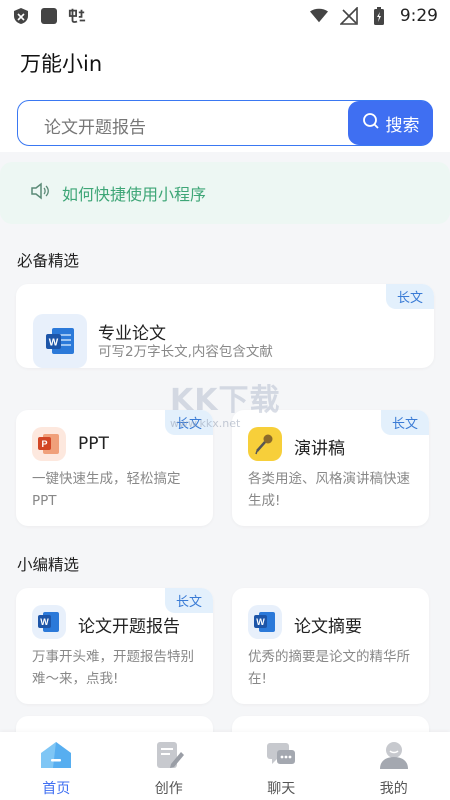 The image size is (450, 800). Describe the element at coordinates (44, 444) in the screenshot. I see `svg-text: P` at that location.